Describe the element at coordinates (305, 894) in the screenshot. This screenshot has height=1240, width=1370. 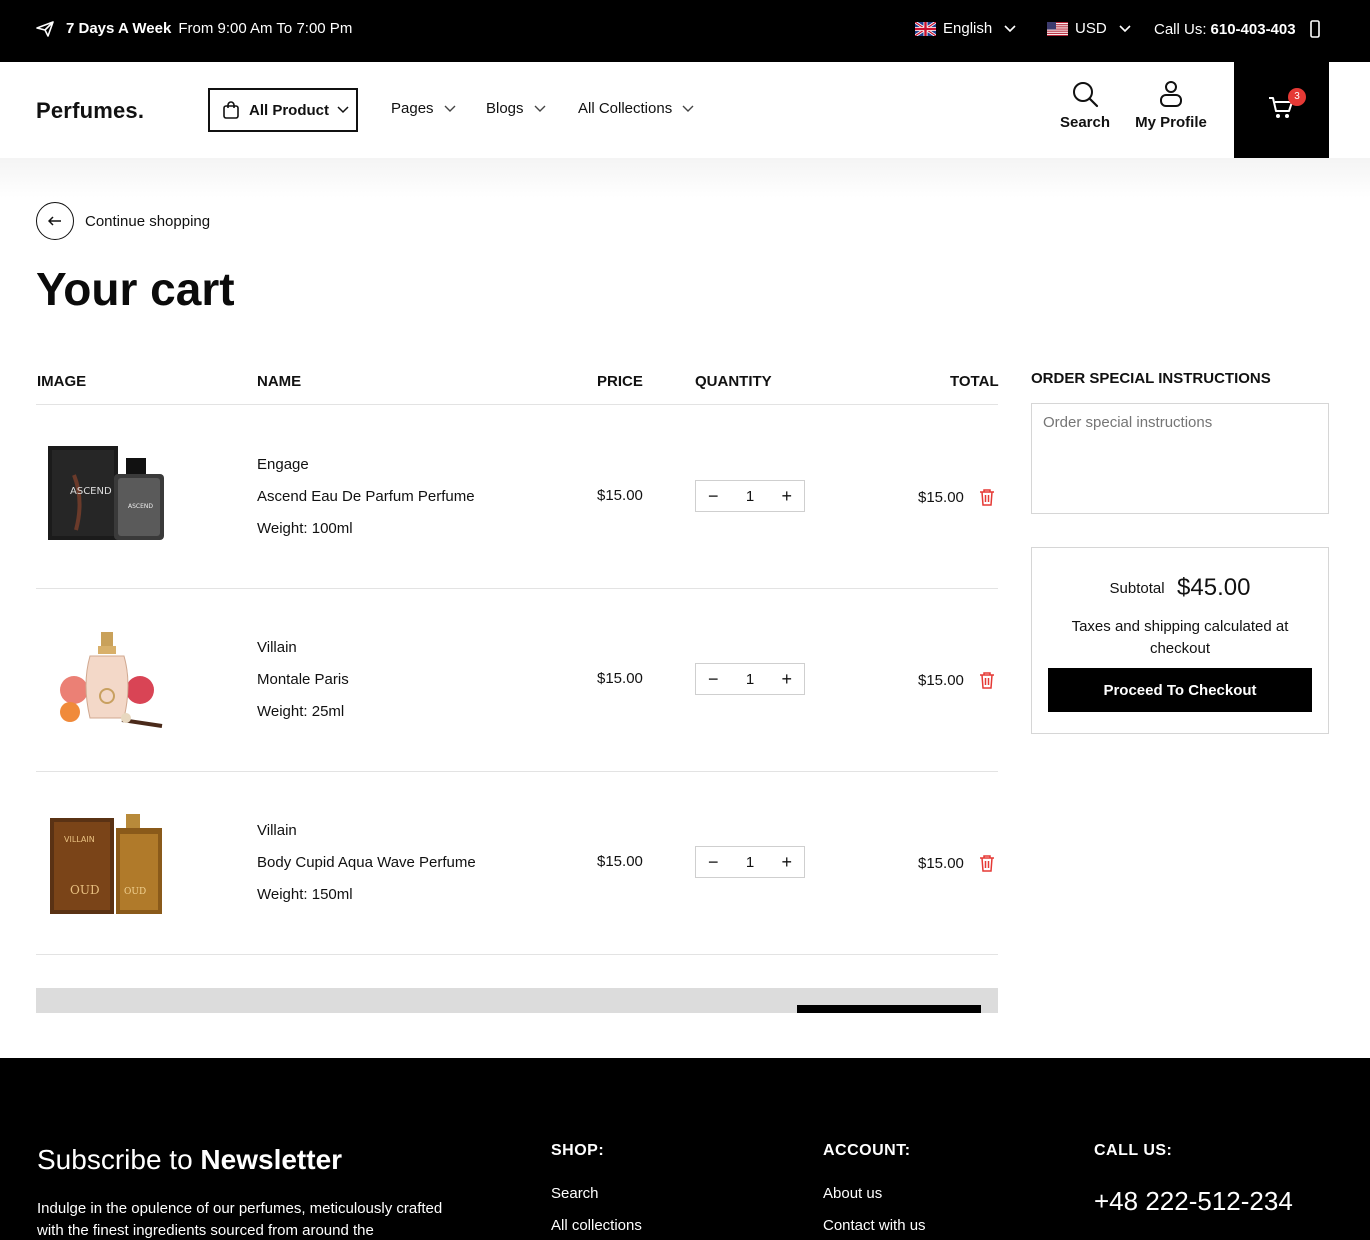
I see `product-variant: Weight: 150ml` at that location.